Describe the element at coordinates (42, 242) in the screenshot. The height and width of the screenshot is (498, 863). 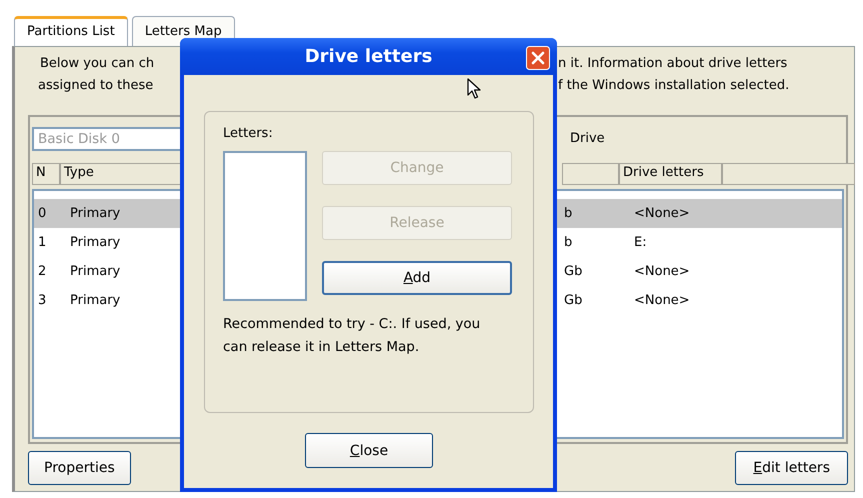
I see `table-cell-text: 1` at that location.